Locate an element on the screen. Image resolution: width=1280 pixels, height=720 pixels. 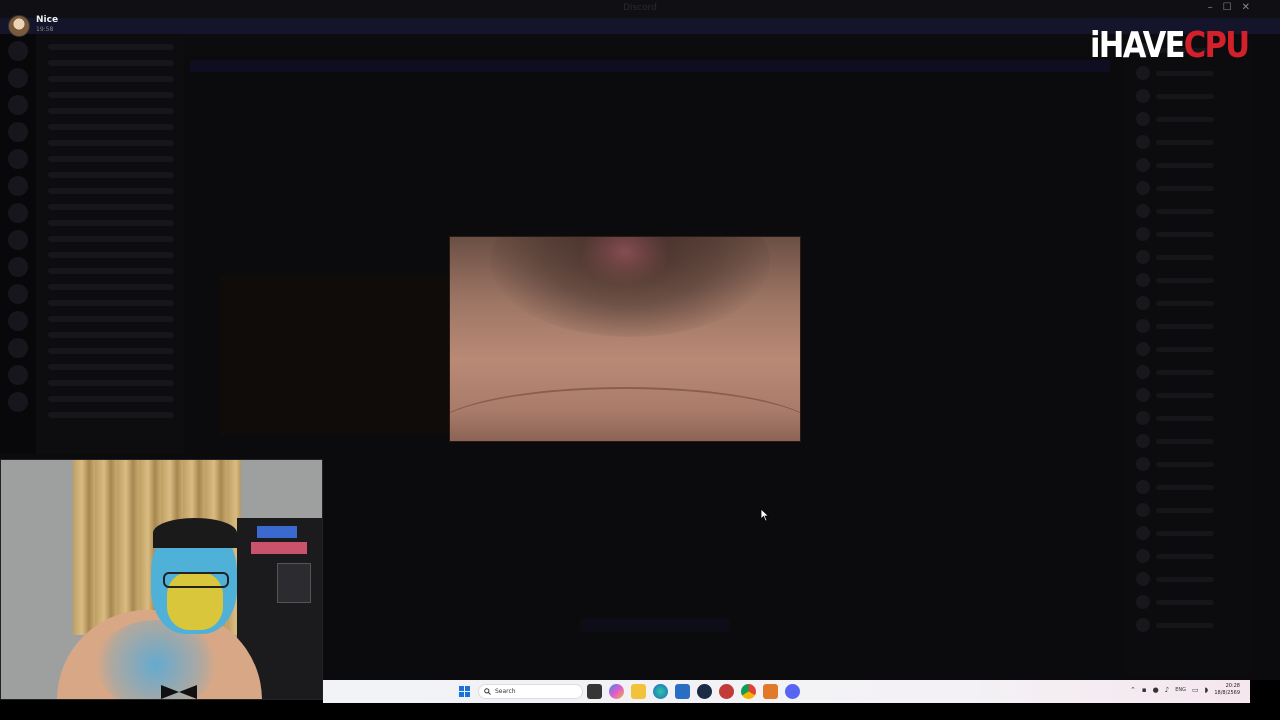
app-orange-icon is located at coordinates (770, 691).